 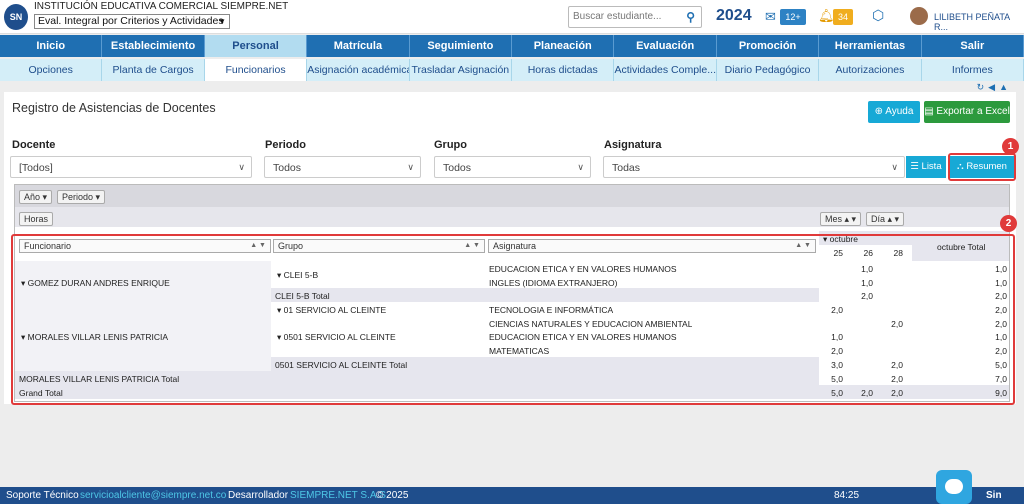 What do you see at coordinates (665, 70) in the screenshot?
I see `subnav-actividades: Actividades Comple... ▾` at bounding box center [665, 70].